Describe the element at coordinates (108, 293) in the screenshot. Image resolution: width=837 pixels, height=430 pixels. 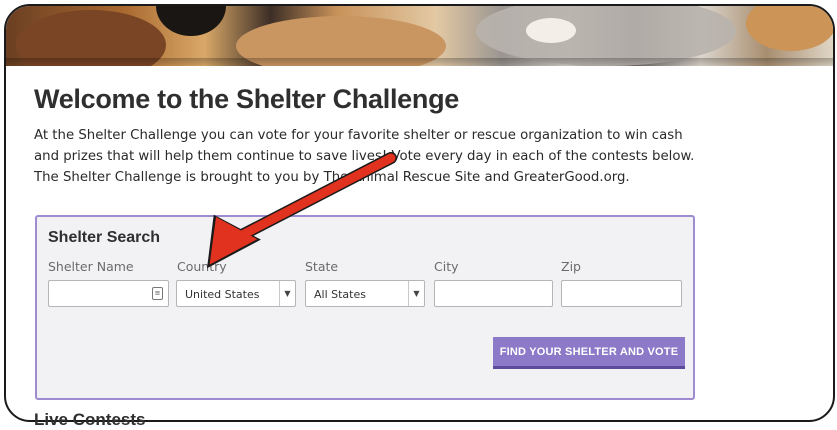
I see `shelter-name-input: ≡` at that location.